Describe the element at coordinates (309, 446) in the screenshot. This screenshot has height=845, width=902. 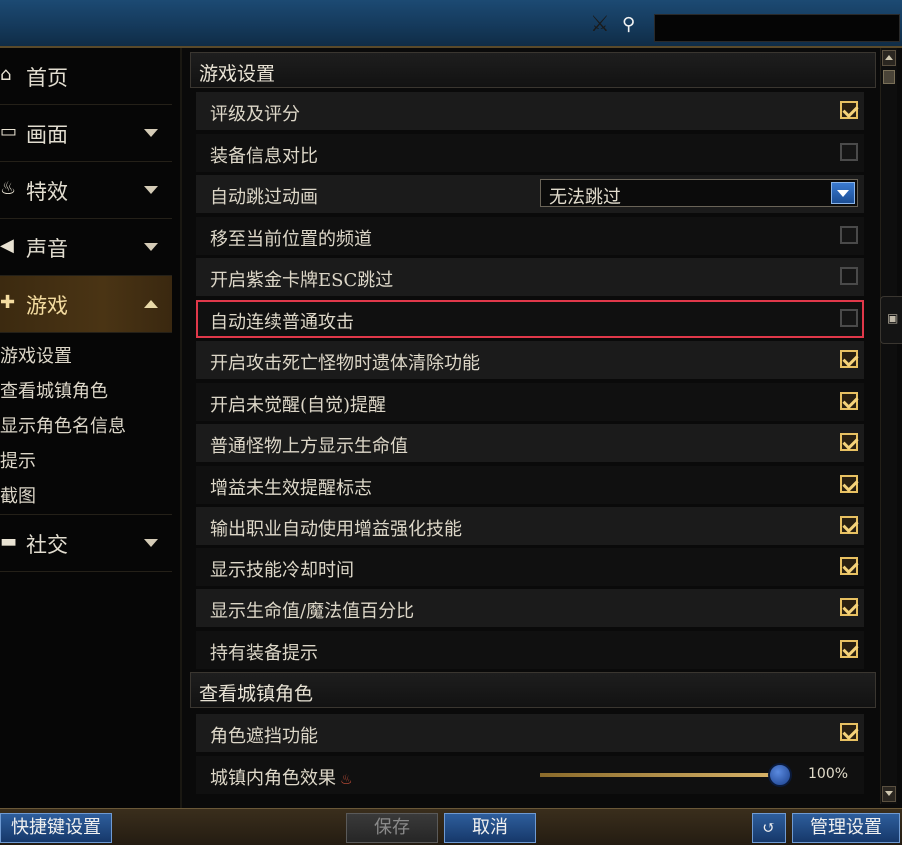
I see `setting-label: 普通怪物上方显示生命值` at that location.